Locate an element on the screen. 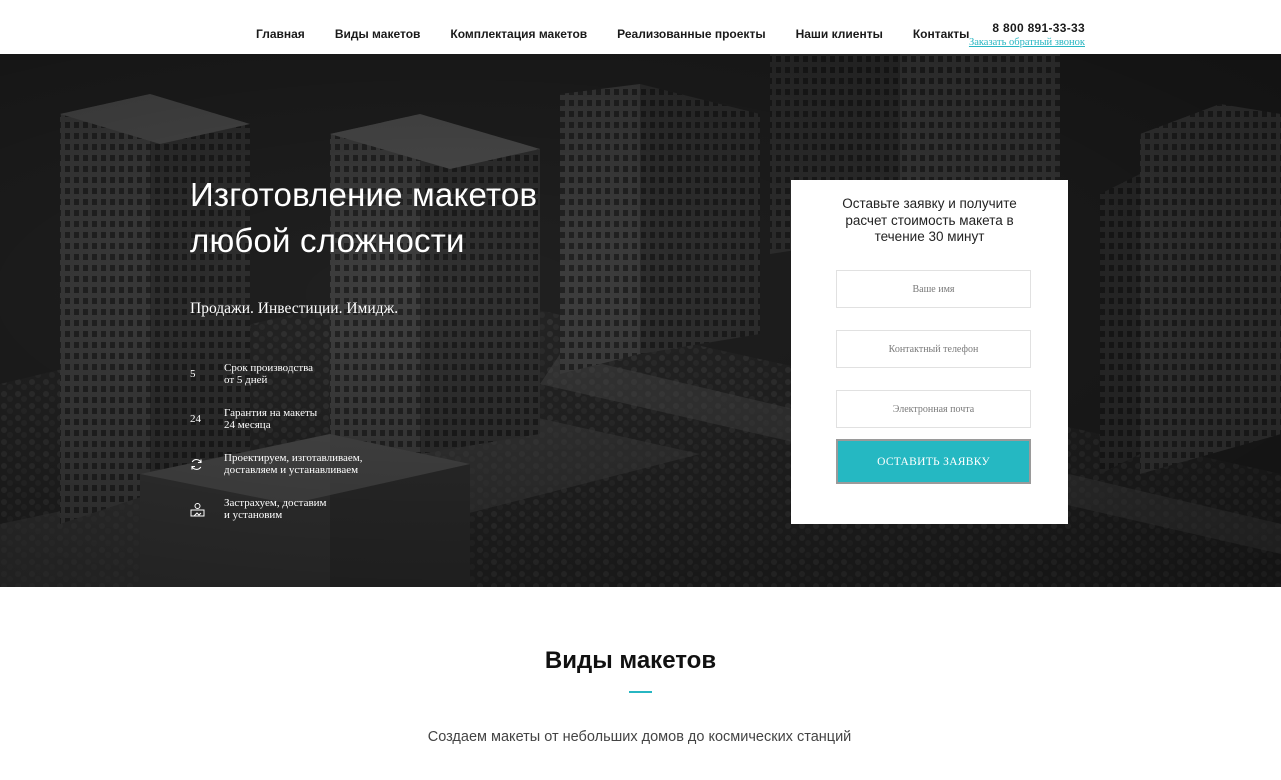 This screenshot has height=780, width=1281. feature-insurance: Застрахуем, доставим и установим is located at coordinates (258, 509).